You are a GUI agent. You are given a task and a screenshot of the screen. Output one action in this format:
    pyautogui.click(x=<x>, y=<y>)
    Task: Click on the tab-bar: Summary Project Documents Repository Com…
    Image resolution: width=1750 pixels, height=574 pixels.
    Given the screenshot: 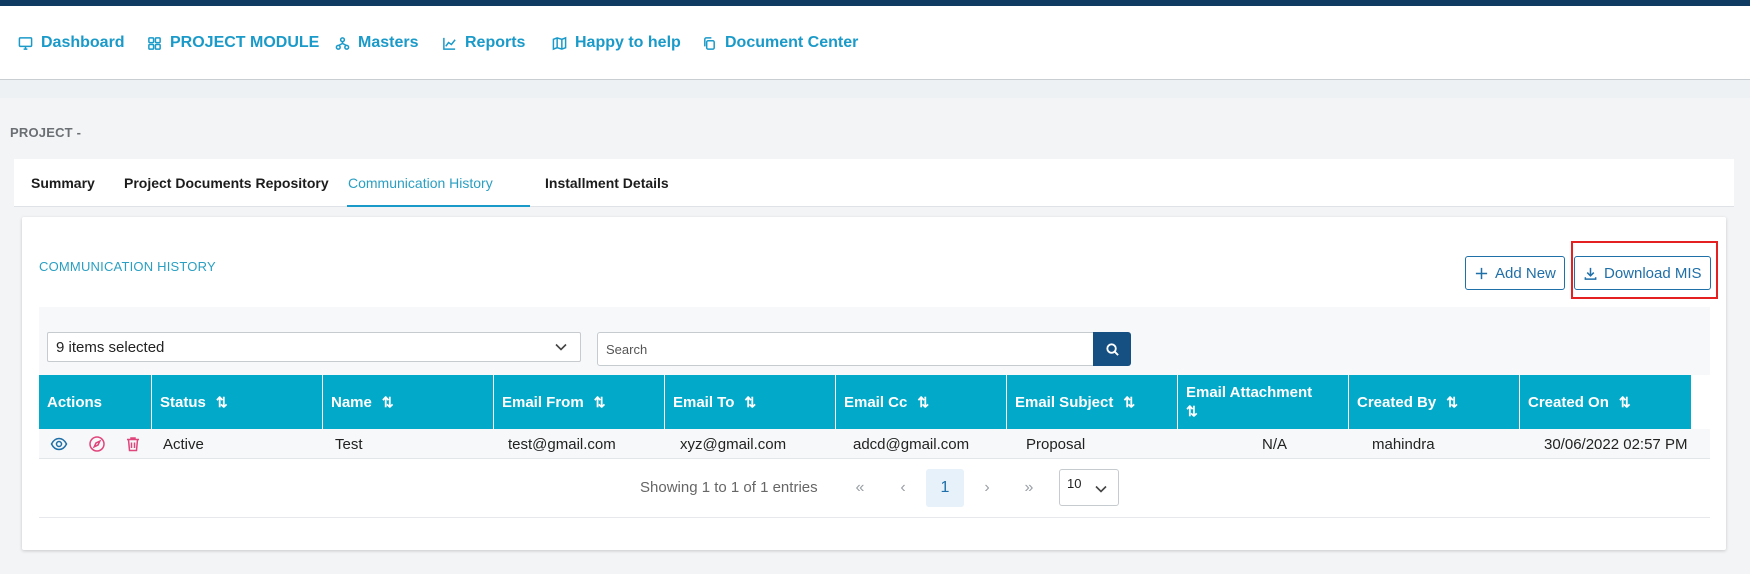 What is the action you would take?
    pyautogui.click(x=874, y=183)
    